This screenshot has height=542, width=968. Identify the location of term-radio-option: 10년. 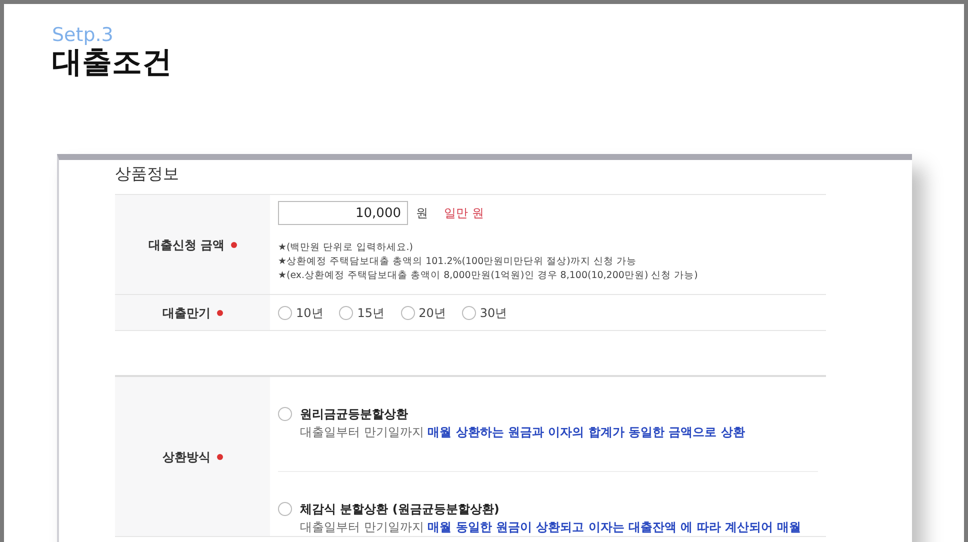
(301, 313).